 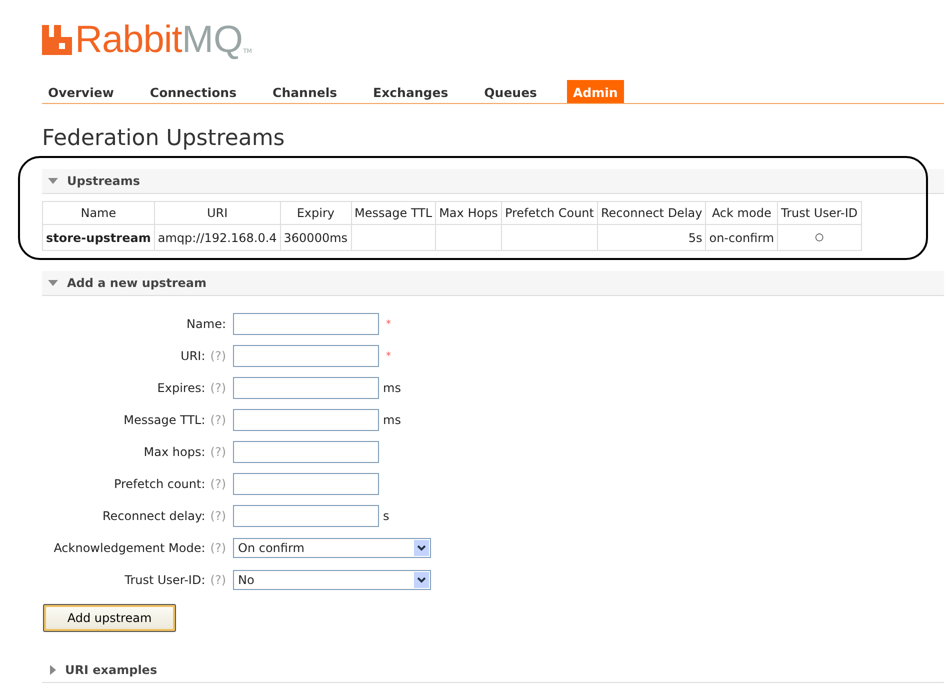 I want to click on section-title: URI examples, so click(x=111, y=670).